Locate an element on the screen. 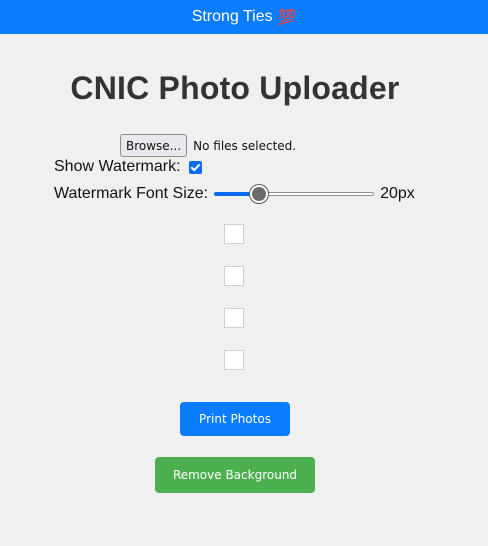 Image resolution: width=488 pixels, height=546 pixels. file-status: No files selected. is located at coordinates (245, 145).